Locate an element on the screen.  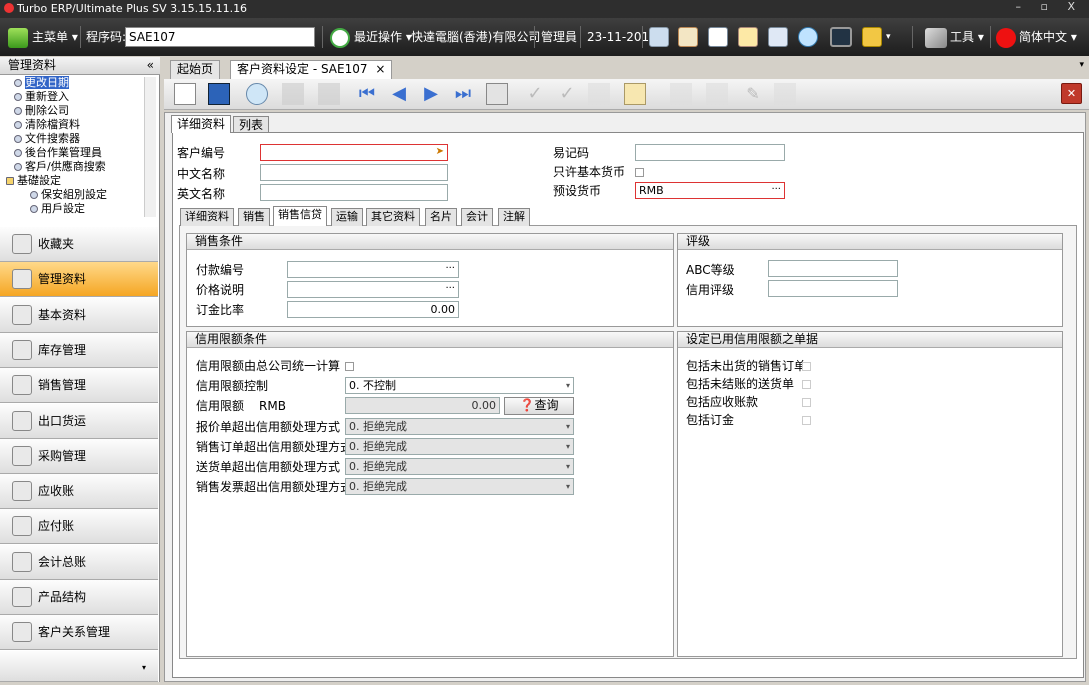
hq-calc-checkbox is located at coordinates (349, 366).